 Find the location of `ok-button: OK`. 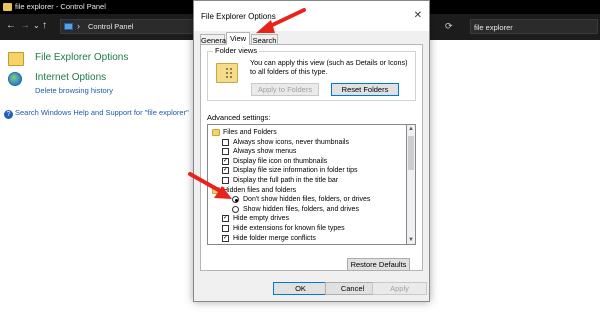

ok-button: OK is located at coordinates (300, 288).